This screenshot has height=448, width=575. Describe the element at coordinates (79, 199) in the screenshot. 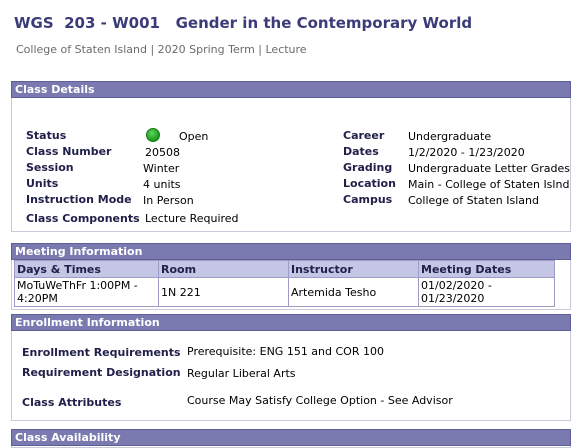

I see `instruction-mode-label: Instruction Mode` at that location.